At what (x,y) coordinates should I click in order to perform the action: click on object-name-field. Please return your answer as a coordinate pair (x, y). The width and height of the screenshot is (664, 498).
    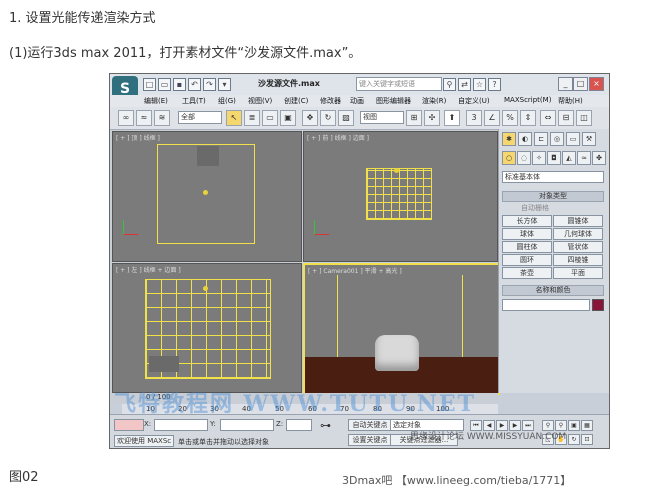
    Looking at the image, I should click on (546, 305).